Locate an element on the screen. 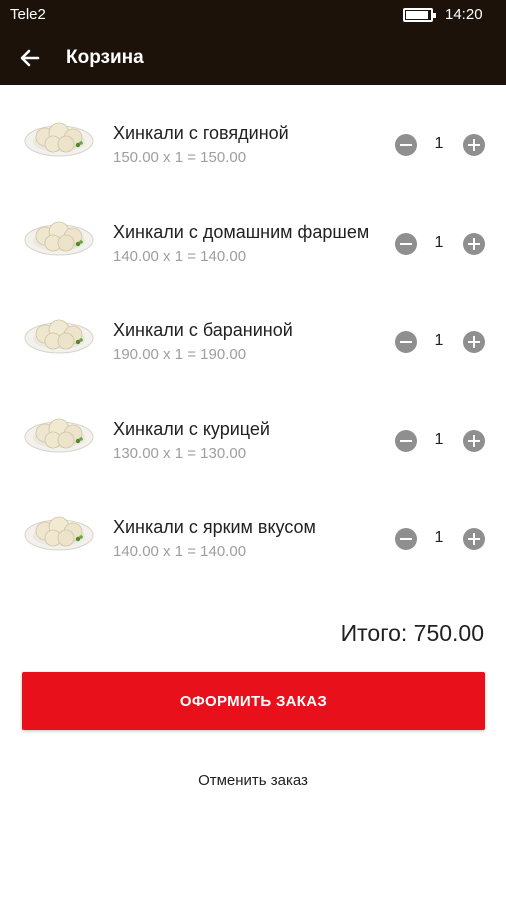 Image resolution: width=506 pixels, height=900 pixels. cart-item: Хинкали с бараниной 190.00 х 1 = 190.00 1 is located at coordinates (253, 343).